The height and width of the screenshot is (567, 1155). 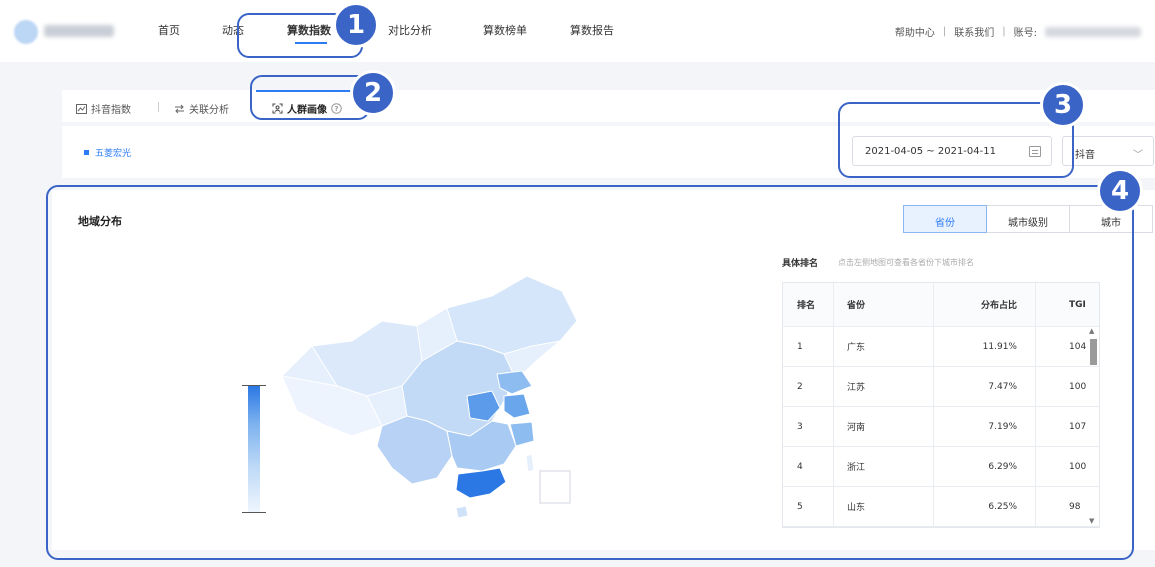 What do you see at coordinates (1091, 331) in the screenshot?
I see `scroll-up-icon: ▲` at bounding box center [1091, 331].